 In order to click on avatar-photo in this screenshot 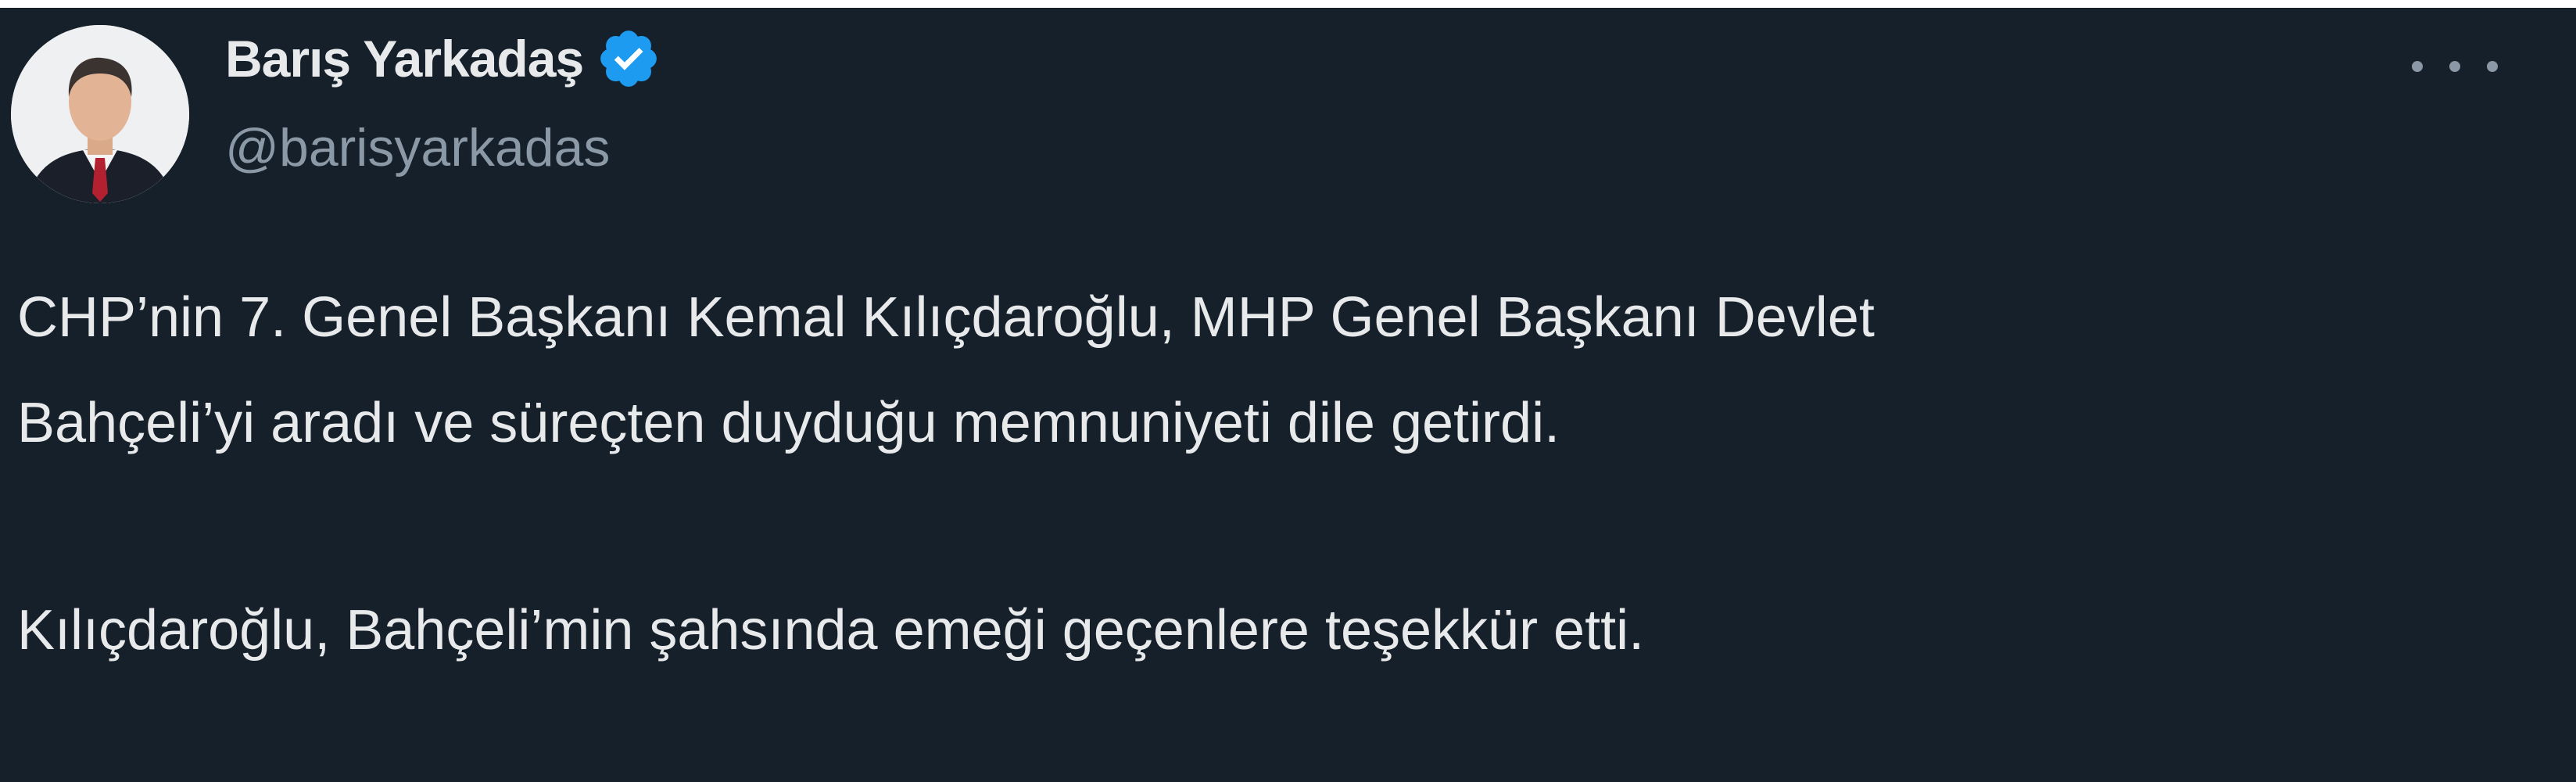, I will do `click(100, 114)`.